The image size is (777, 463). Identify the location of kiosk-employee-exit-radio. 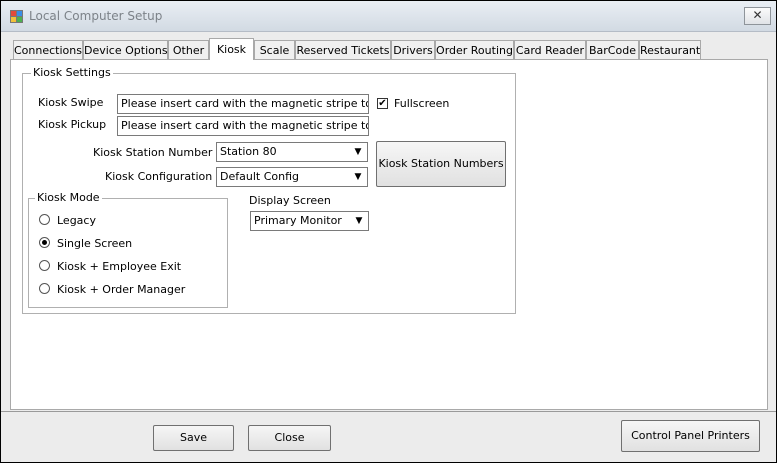
(44, 265).